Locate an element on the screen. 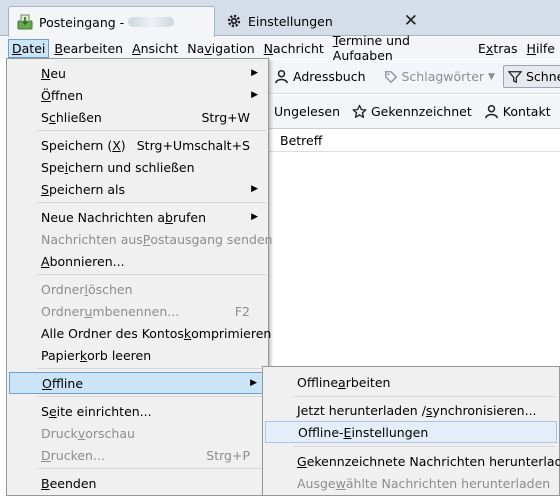 The height and width of the screenshot is (496, 560). tab-inbox: Posteingang - is located at coordinates (111, 21).